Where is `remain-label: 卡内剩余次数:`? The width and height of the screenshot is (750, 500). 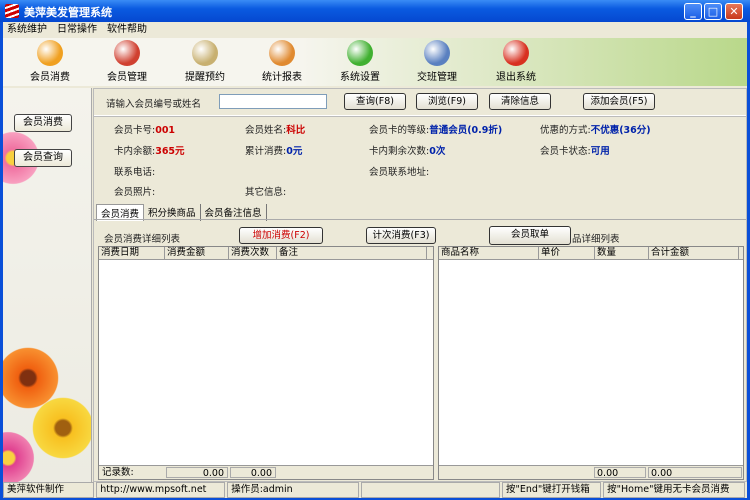
remain-label: 卡内剩余次数: is located at coordinates (399, 151).